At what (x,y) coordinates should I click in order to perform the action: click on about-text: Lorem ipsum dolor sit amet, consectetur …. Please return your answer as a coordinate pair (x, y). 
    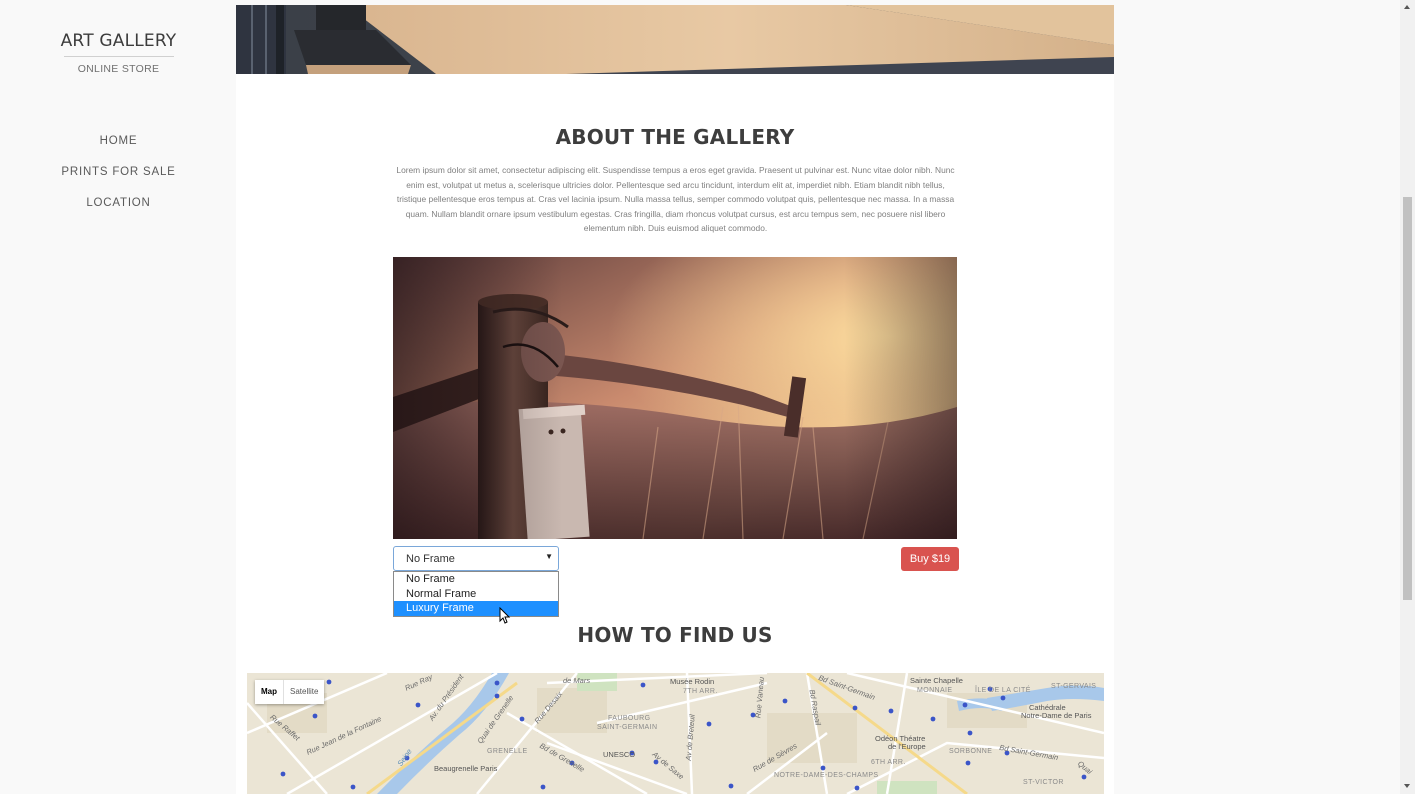
    Looking at the image, I should click on (675, 199).